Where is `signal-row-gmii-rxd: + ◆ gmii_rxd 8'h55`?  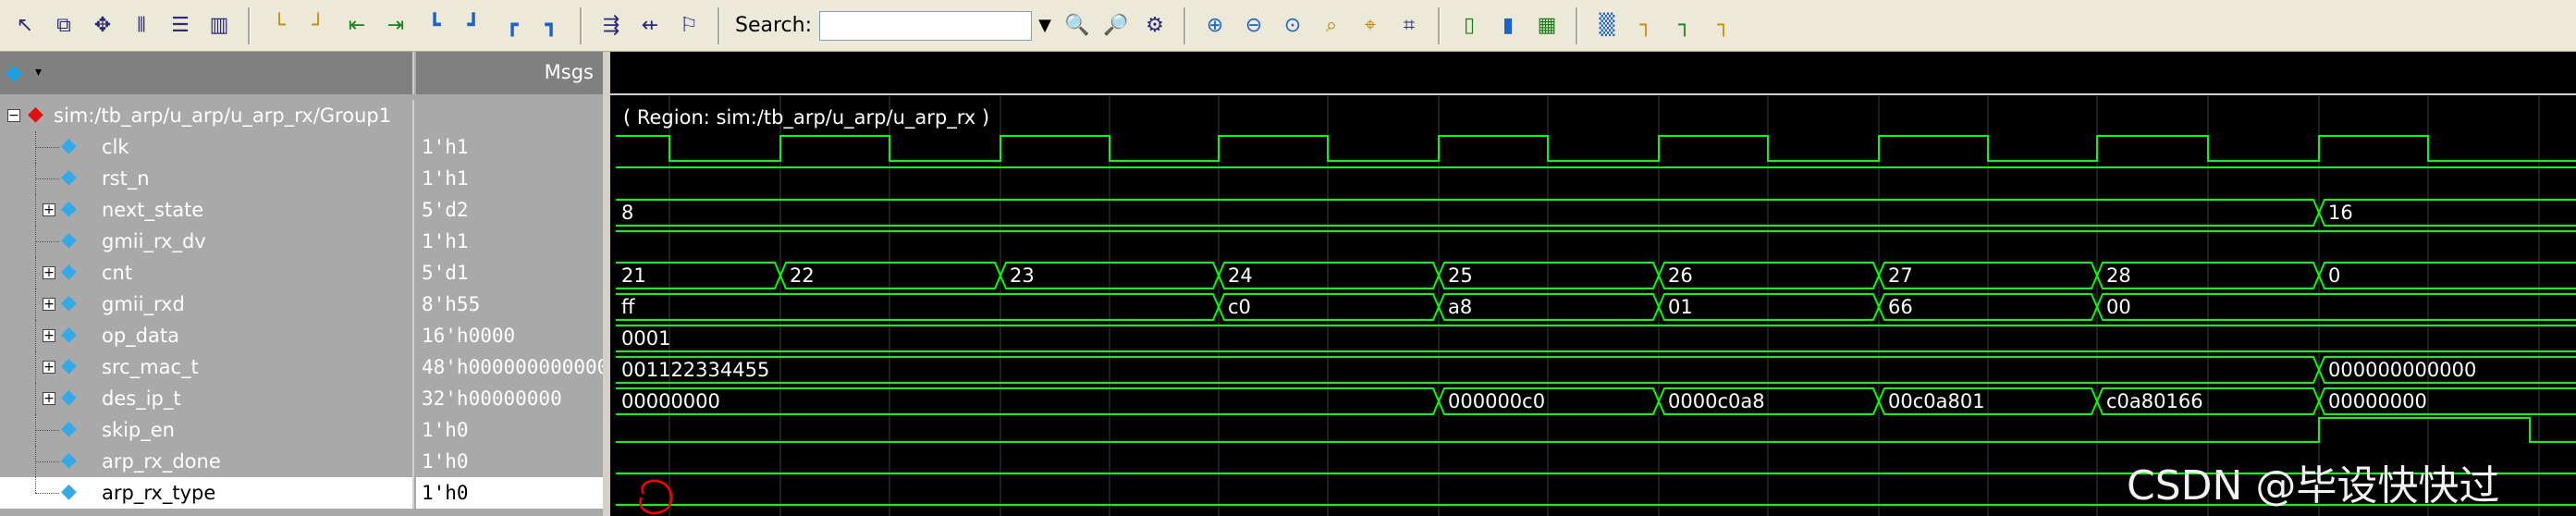
signal-row-gmii-rxd: + ◆ gmii_rxd 8'h55 is located at coordinates (302, 304).